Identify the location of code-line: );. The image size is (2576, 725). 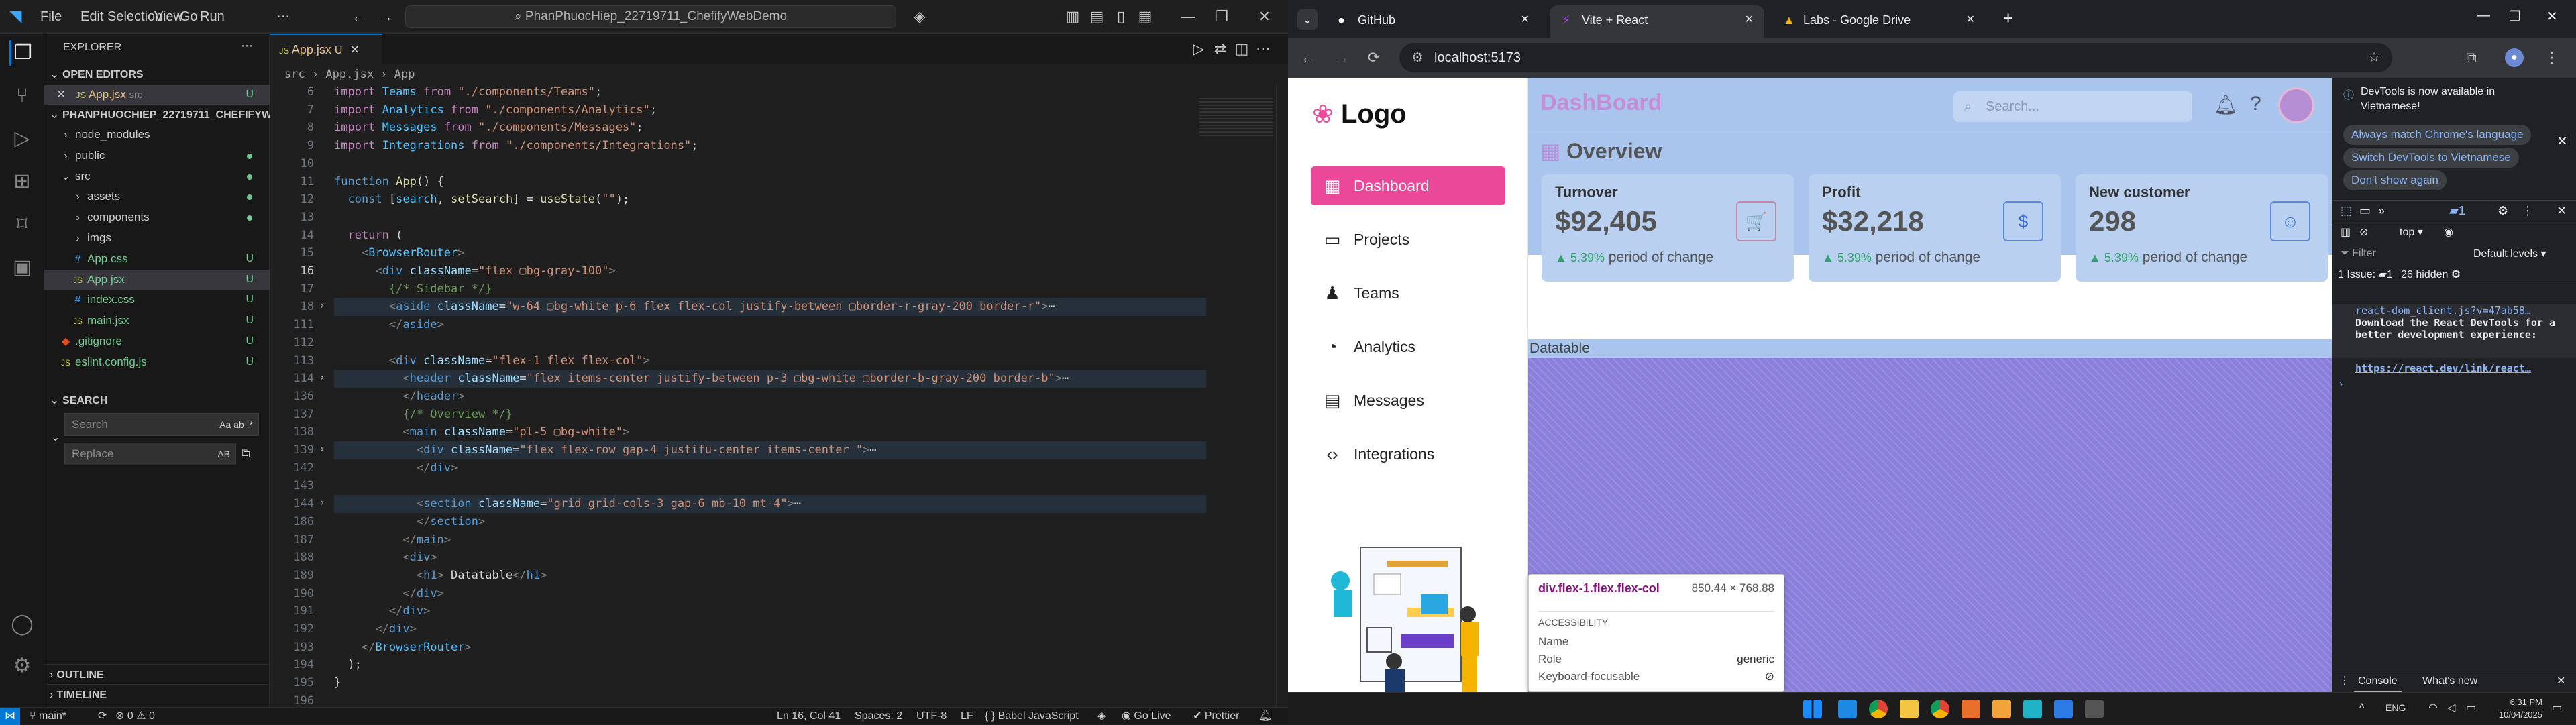
(770, 665).